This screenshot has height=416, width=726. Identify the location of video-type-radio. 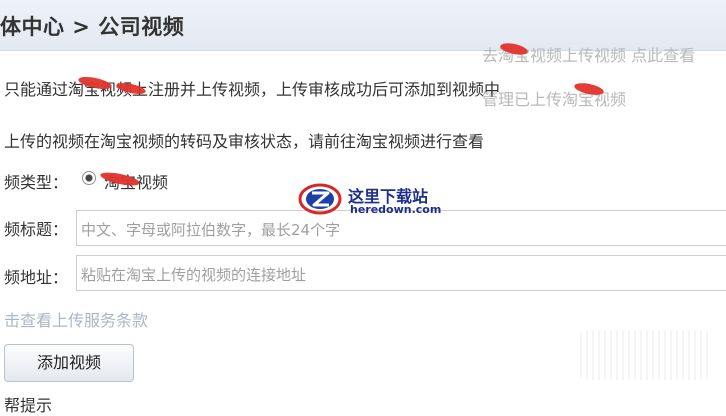
(89, 178).